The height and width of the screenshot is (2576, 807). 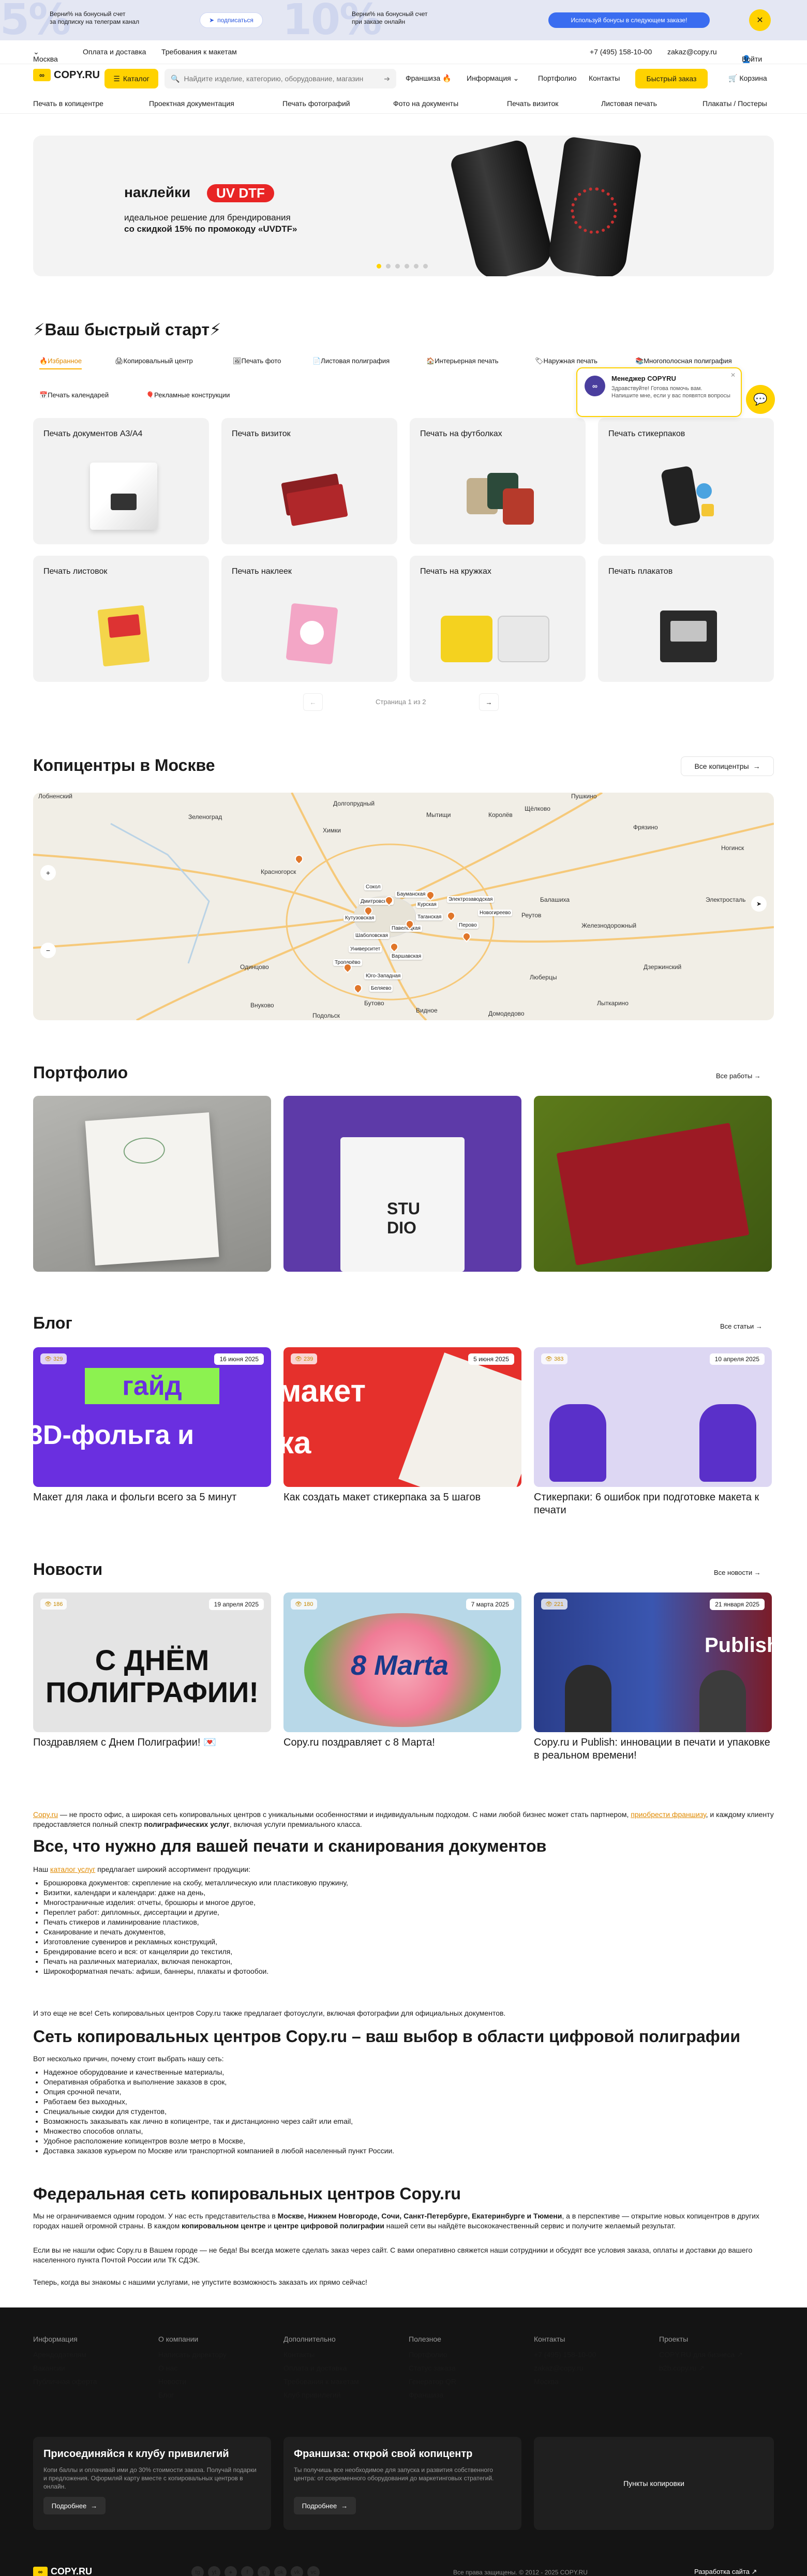 I want to click on map-label: Щёлково, so click(x=537, y=808).